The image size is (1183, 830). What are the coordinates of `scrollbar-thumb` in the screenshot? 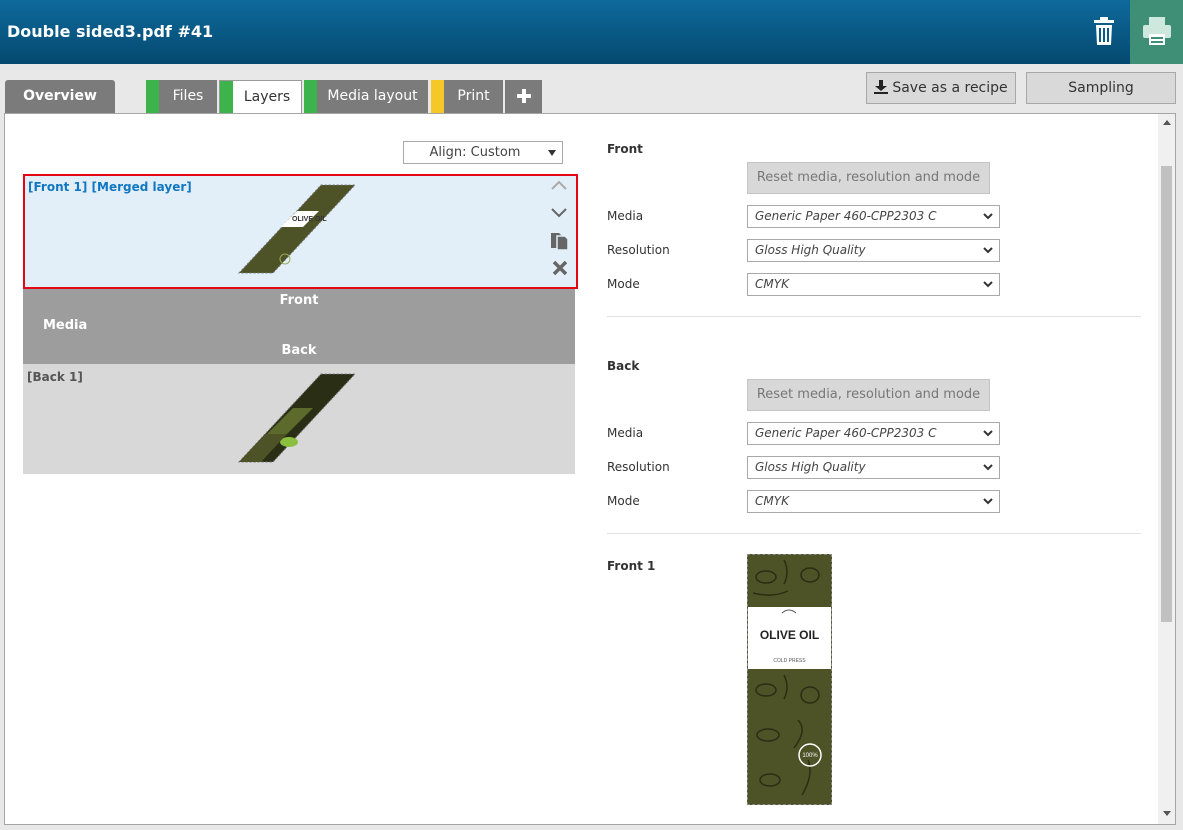 It's located at (1166, 394).